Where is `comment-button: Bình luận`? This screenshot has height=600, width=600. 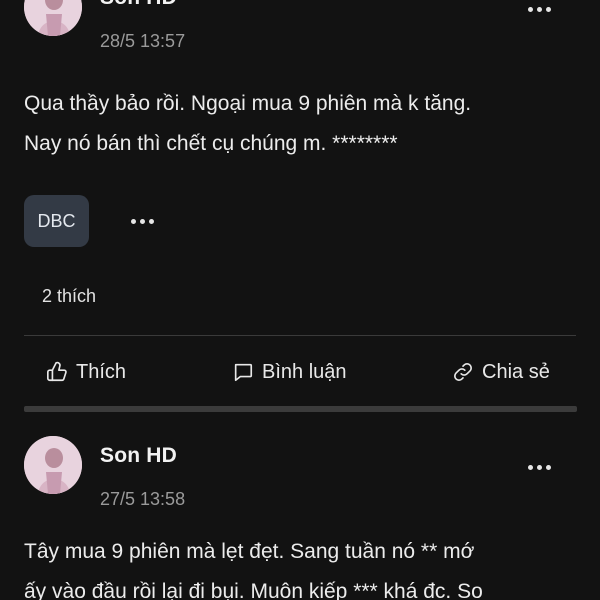 comment-button: Bình luận is located at coordinates (289, 372).